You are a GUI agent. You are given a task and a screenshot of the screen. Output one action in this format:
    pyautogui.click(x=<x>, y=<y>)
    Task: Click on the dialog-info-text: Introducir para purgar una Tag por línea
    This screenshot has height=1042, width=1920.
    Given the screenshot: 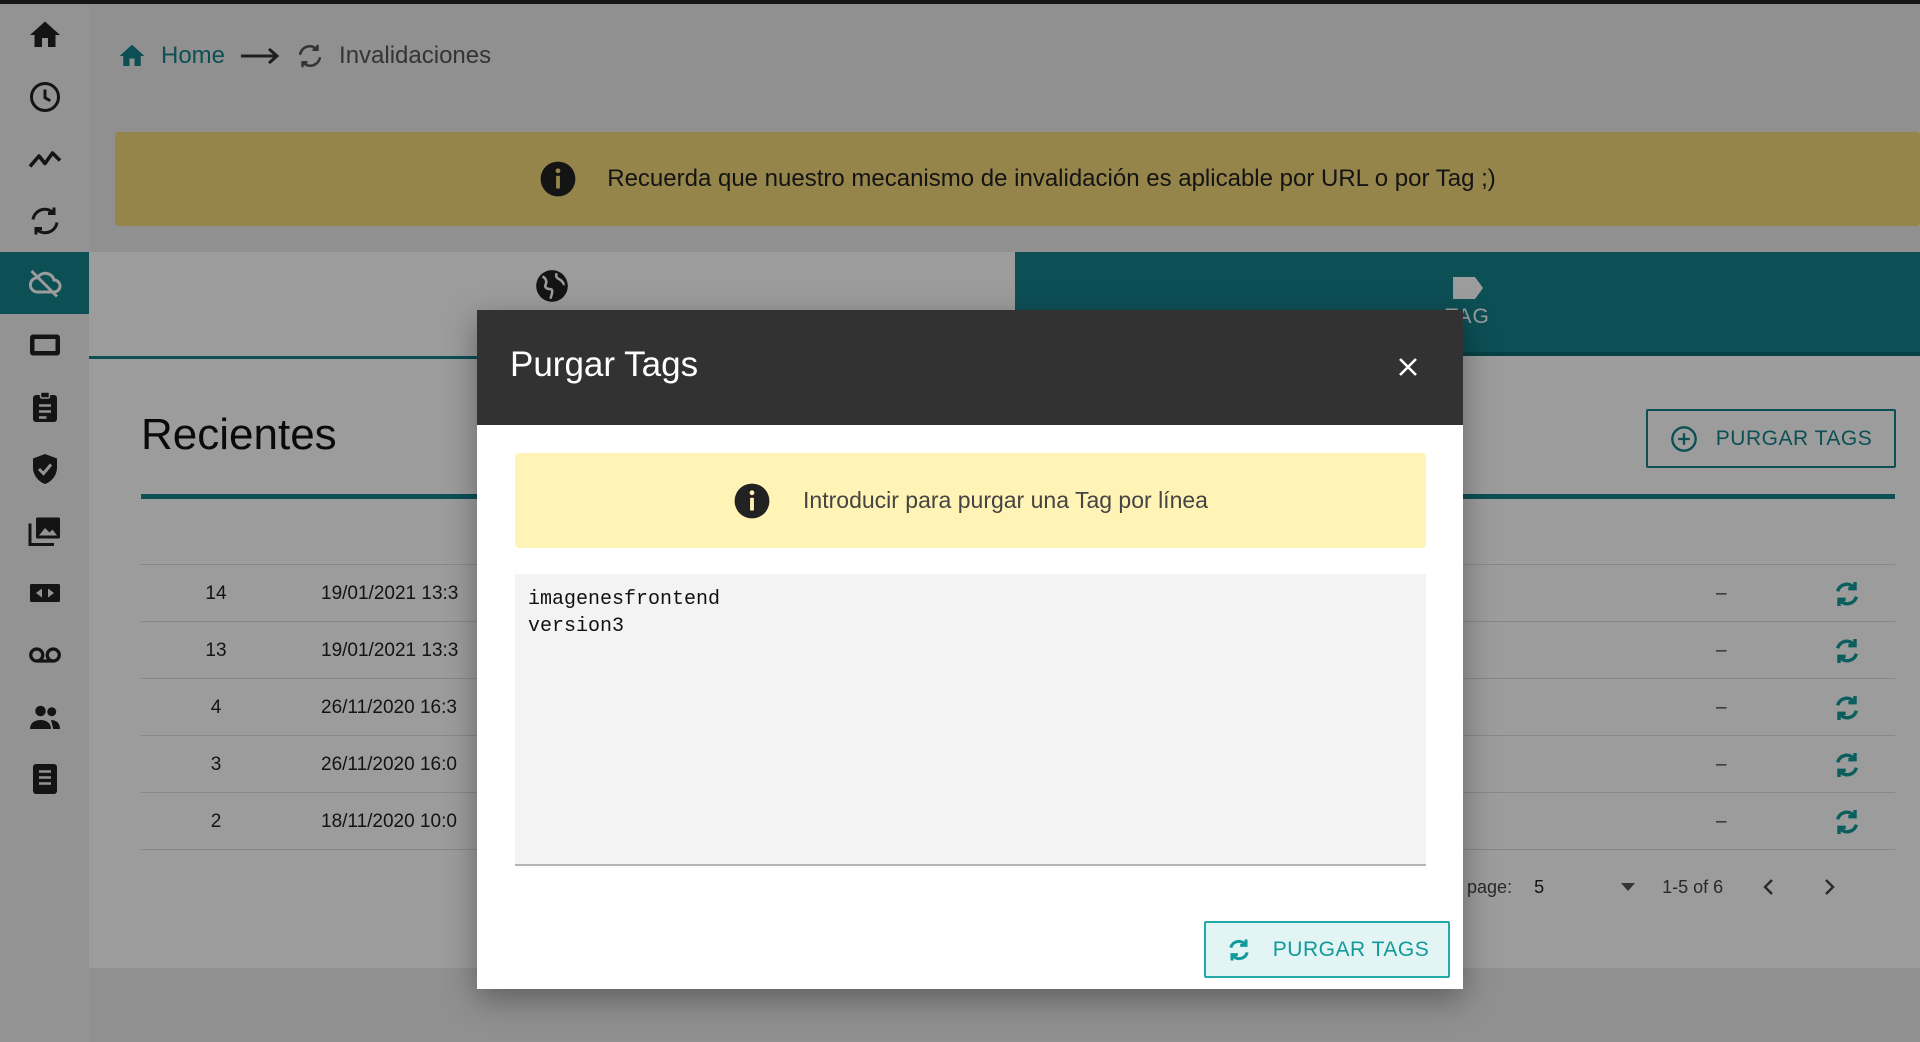 What is the action you would take?
    pyautogui.click(x=1005, y=500)
    